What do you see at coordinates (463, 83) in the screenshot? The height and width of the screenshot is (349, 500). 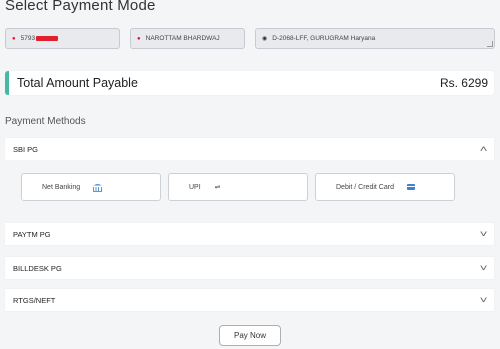 I see `total-amount: Rs. 6299` at bounding box center [463, 83].